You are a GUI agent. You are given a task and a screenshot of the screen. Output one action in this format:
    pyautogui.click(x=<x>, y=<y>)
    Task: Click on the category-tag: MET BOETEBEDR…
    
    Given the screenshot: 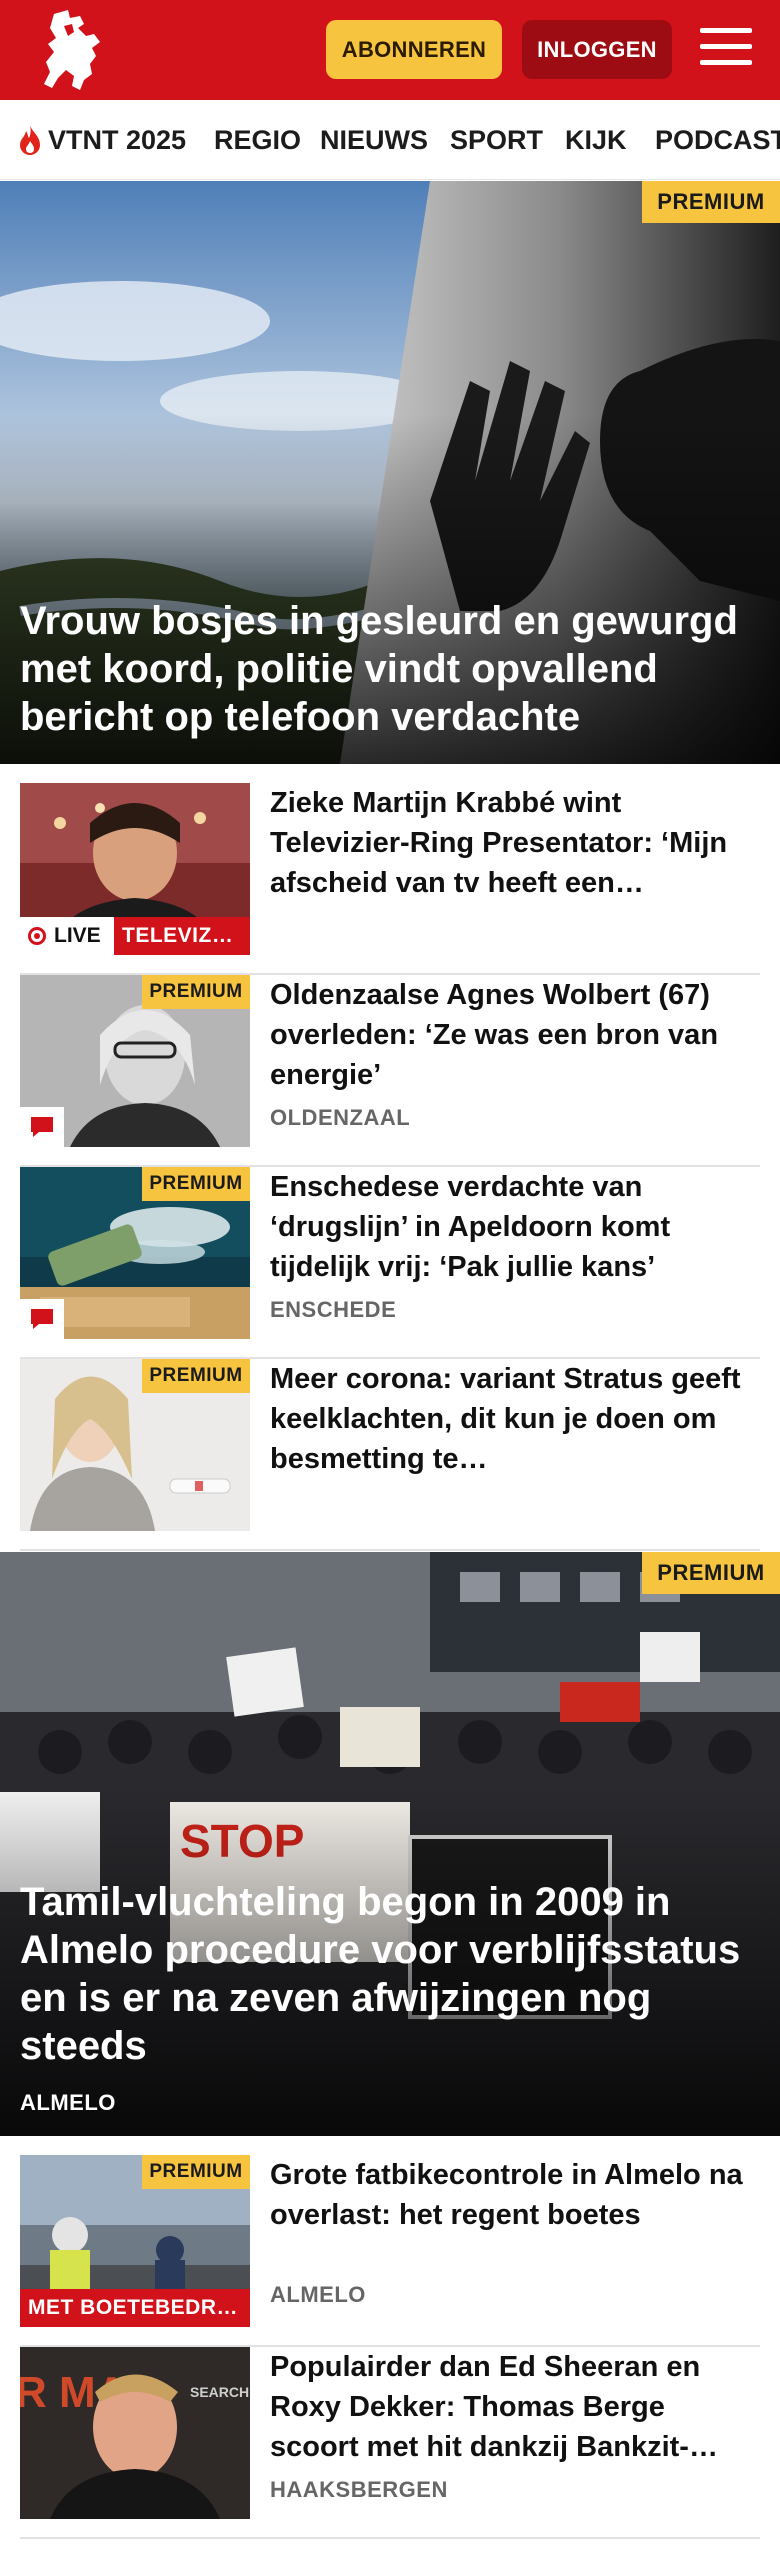 What is the action you would take?
    pyautogui.click(x=135, y=2308)
    